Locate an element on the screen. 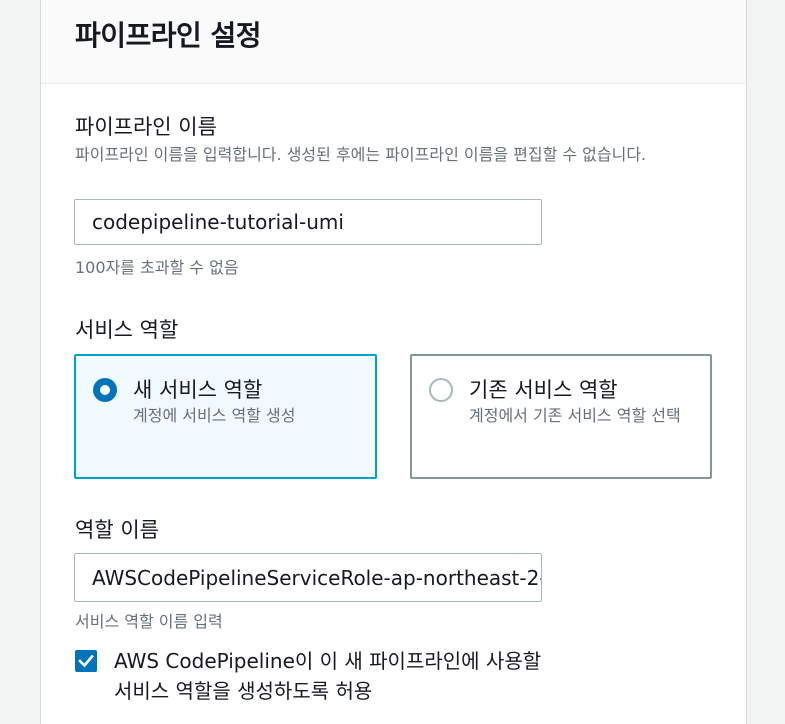  pipeline-name-value: codepipeline-tutorial-umi is located at coordinates (218, 222).